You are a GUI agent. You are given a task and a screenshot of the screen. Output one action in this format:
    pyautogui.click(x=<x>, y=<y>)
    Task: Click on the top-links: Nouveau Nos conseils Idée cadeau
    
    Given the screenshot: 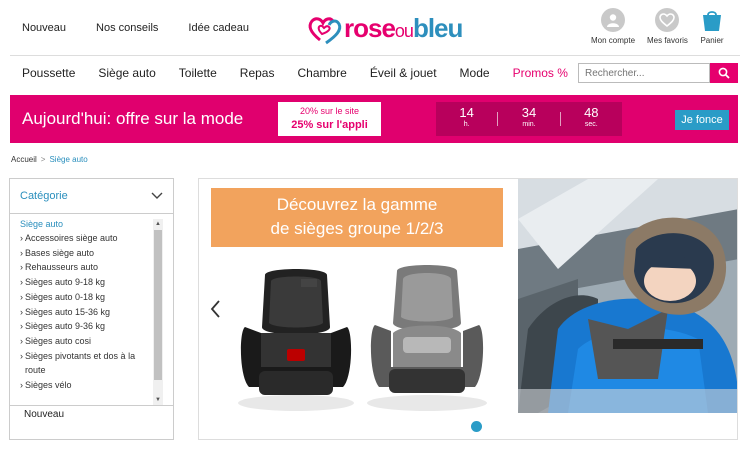 What is the action you would take?
    pyautogui.click(x=135, y=28)
    